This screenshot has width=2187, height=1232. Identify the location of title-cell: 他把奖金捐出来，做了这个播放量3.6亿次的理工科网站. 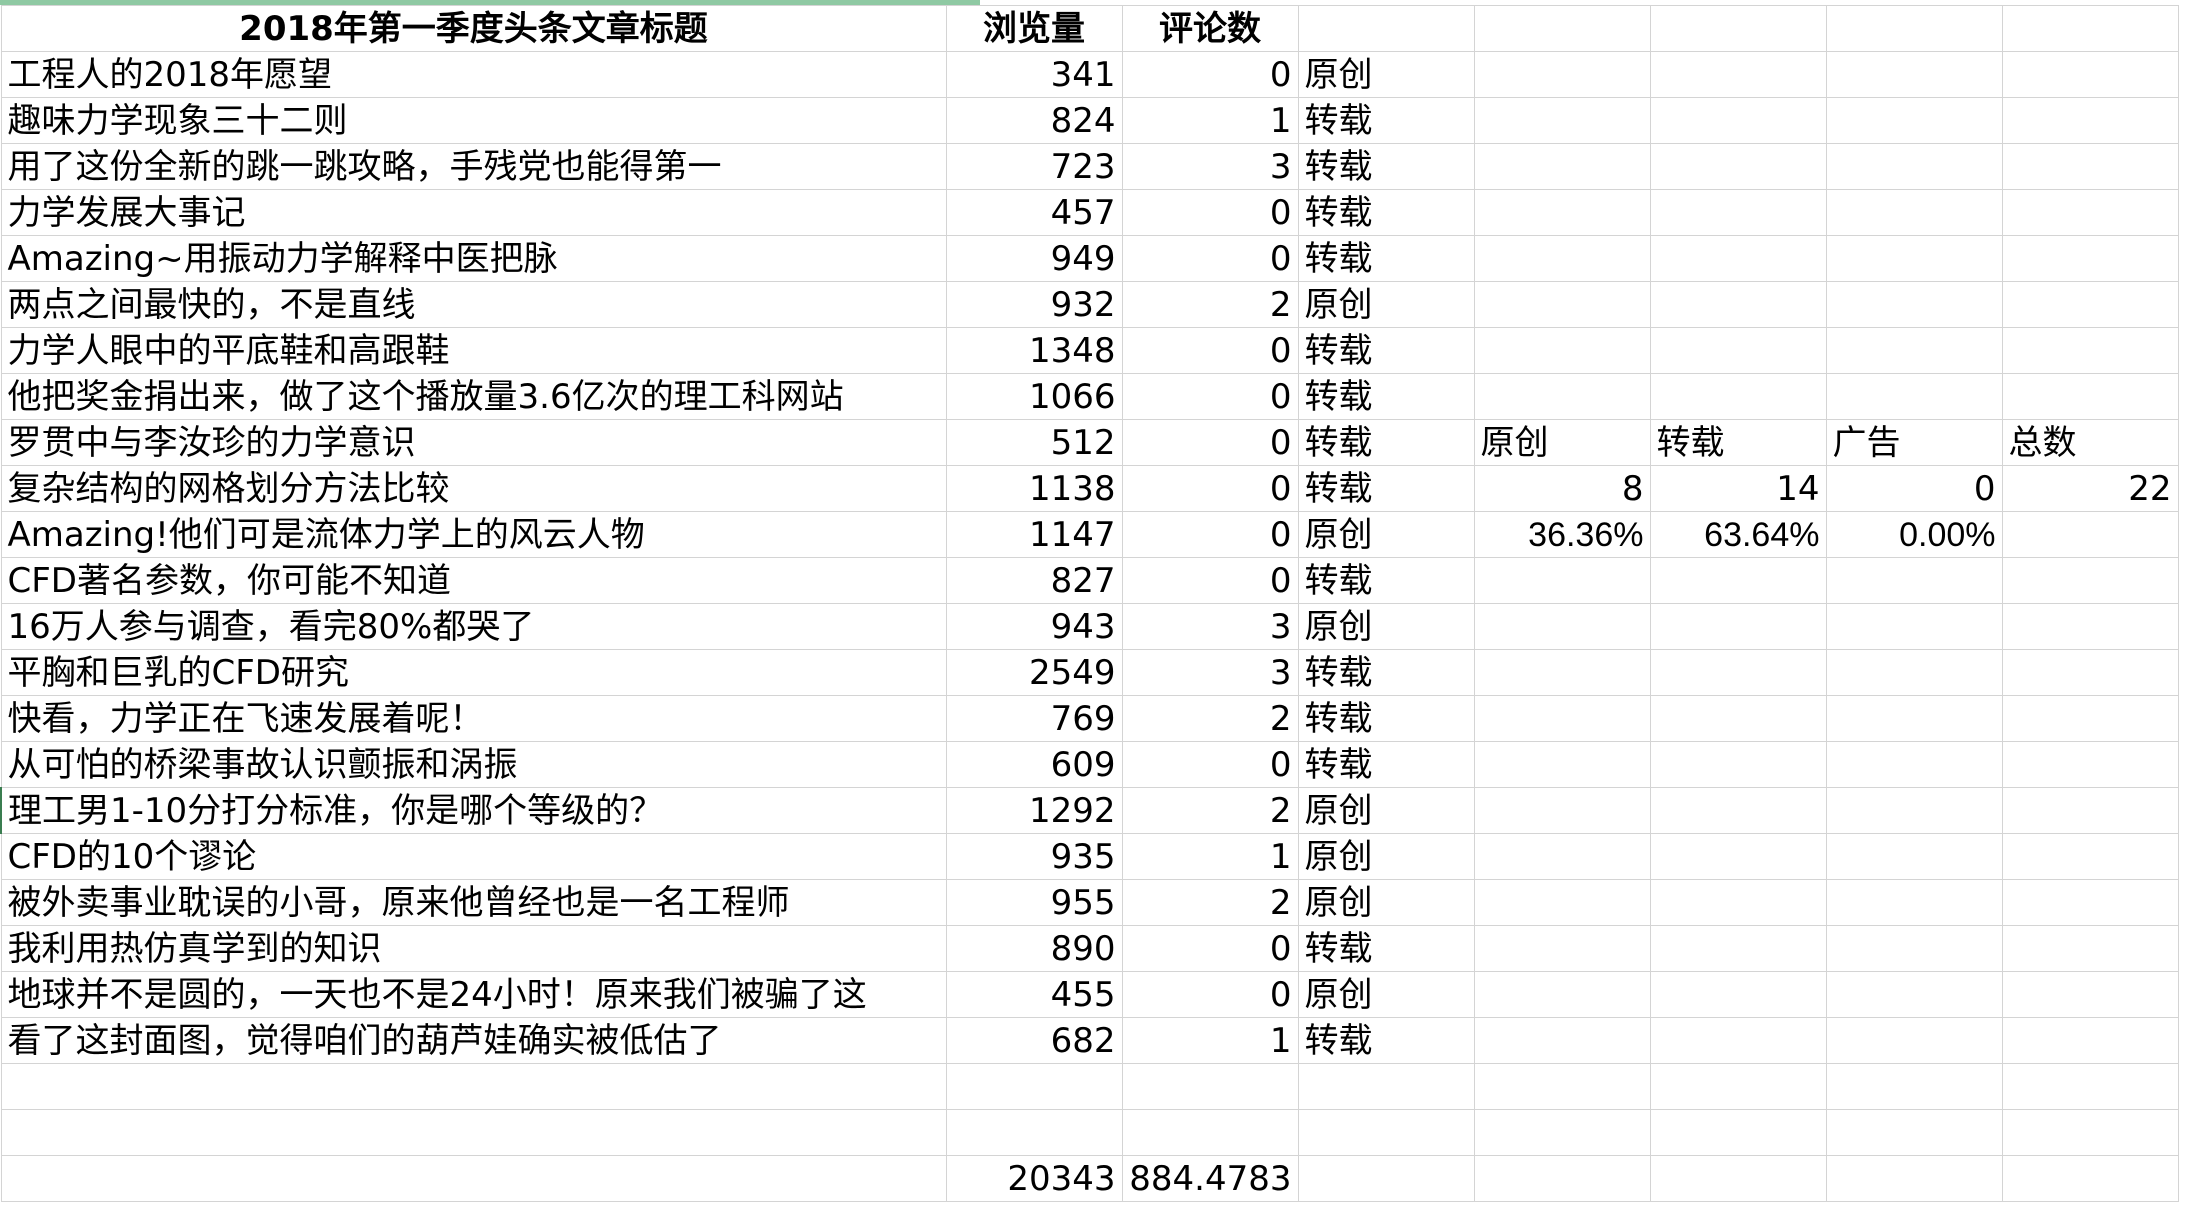
(473, 396).